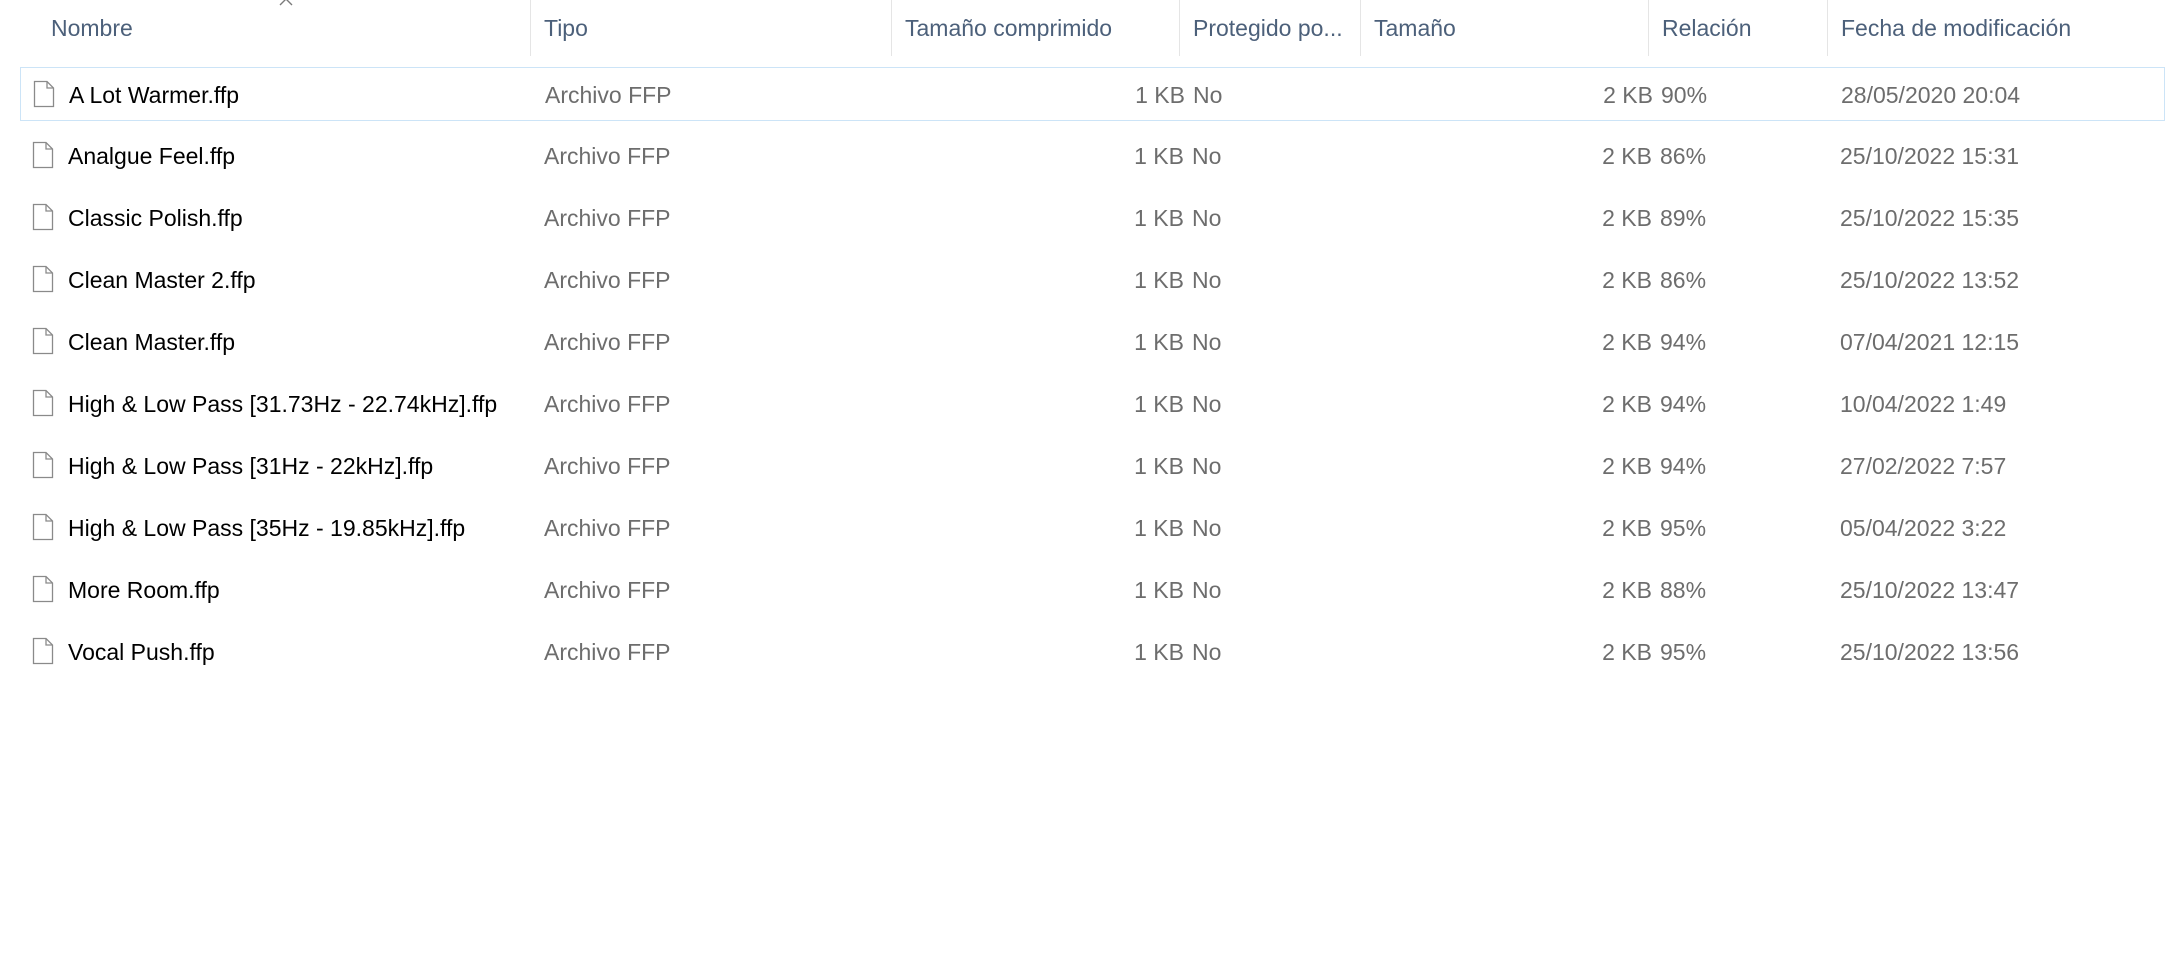  I want to click on file-name: A Lot Warmer.ffp, so click(154, 95).